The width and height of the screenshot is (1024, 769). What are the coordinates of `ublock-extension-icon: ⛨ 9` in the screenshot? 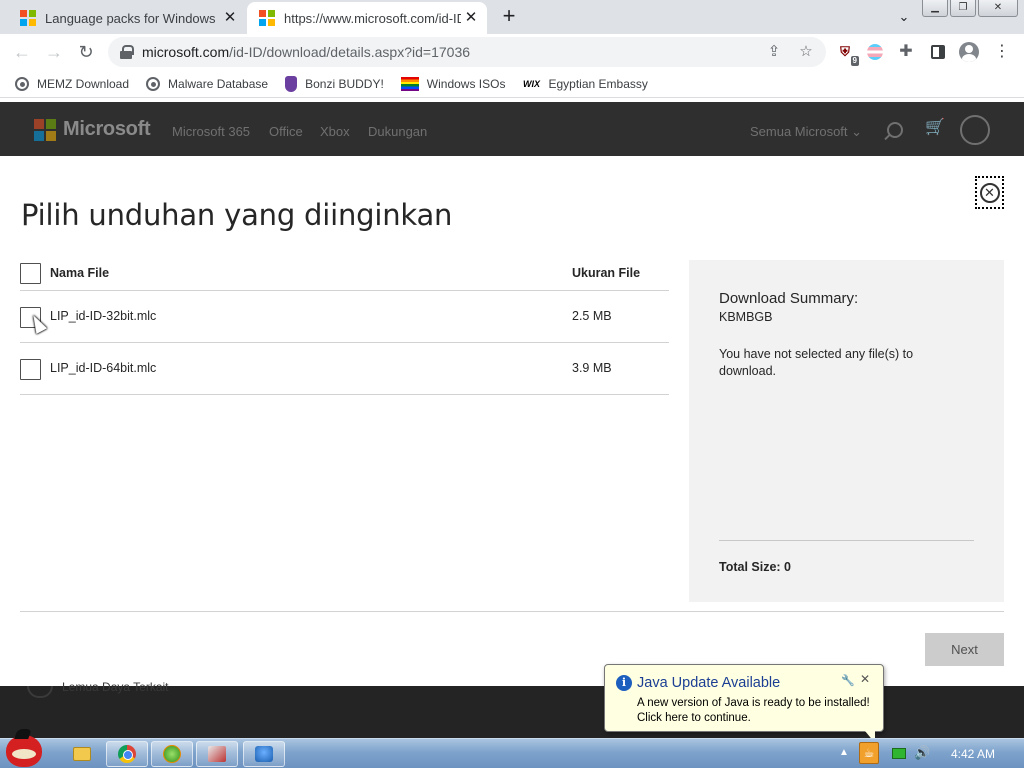 It's located at (846, 53).